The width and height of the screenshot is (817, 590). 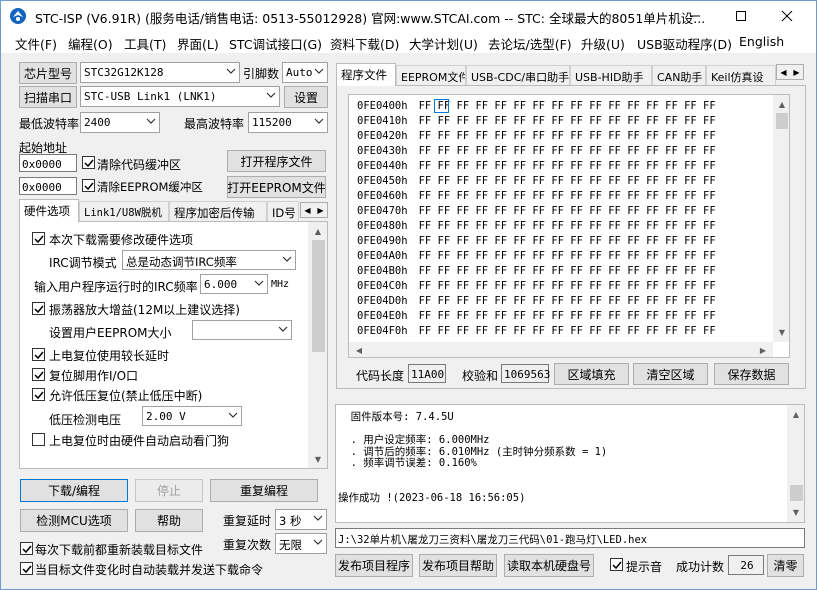 I want to click on irc-mode-select: 总是动态调节IRC频率, so click(x=209, y=260).